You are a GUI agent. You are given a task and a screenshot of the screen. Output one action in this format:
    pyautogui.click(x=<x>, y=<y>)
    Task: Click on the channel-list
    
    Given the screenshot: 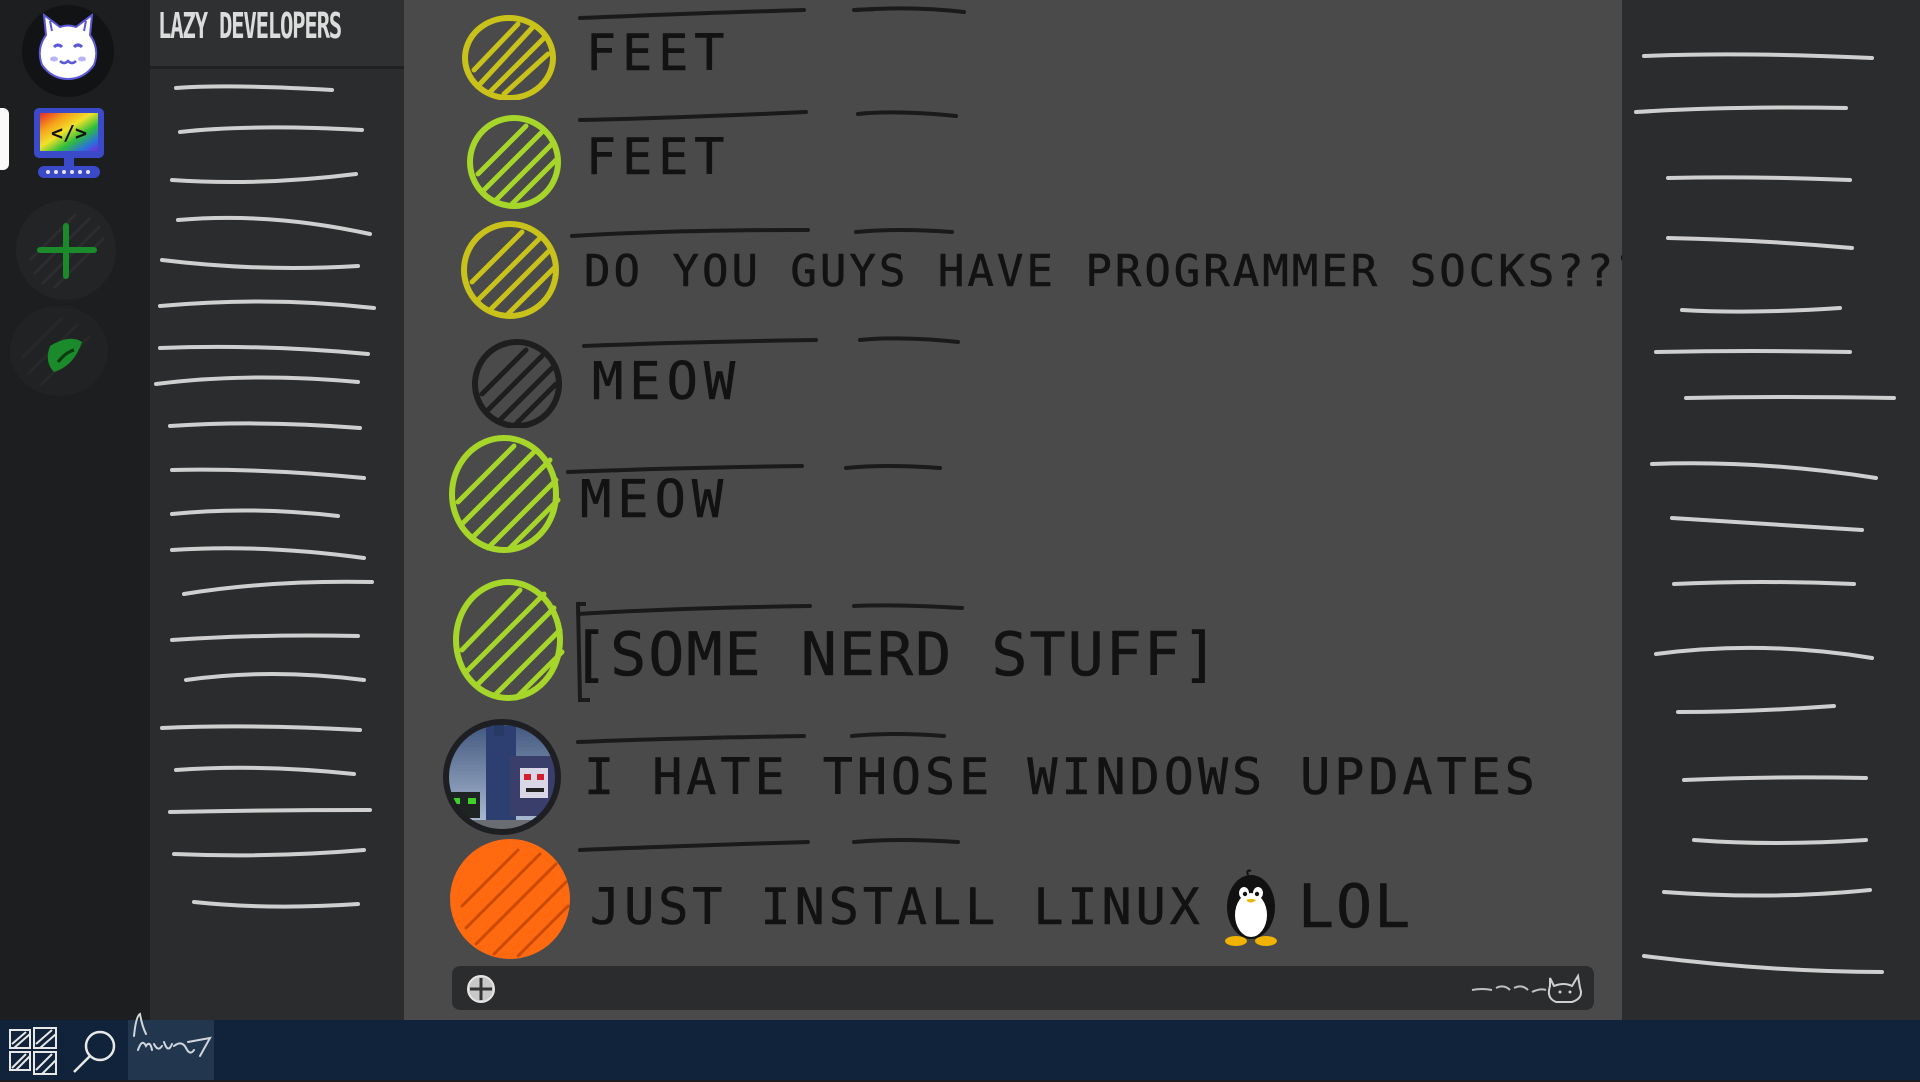 What is the action you would take?
    pyautogui.click(x=265, y=496)
    